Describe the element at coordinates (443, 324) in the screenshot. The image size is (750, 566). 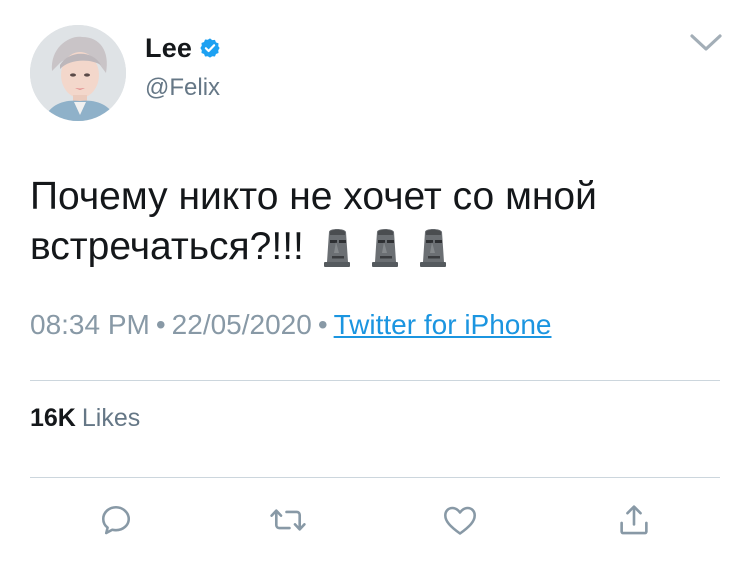
I see `tweet-source-link: Twitter for iPhone` at that location.